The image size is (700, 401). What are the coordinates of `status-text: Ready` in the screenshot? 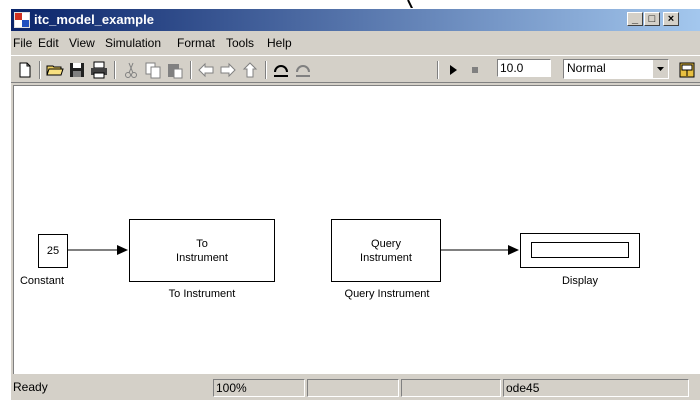 It's located at (30, 387).